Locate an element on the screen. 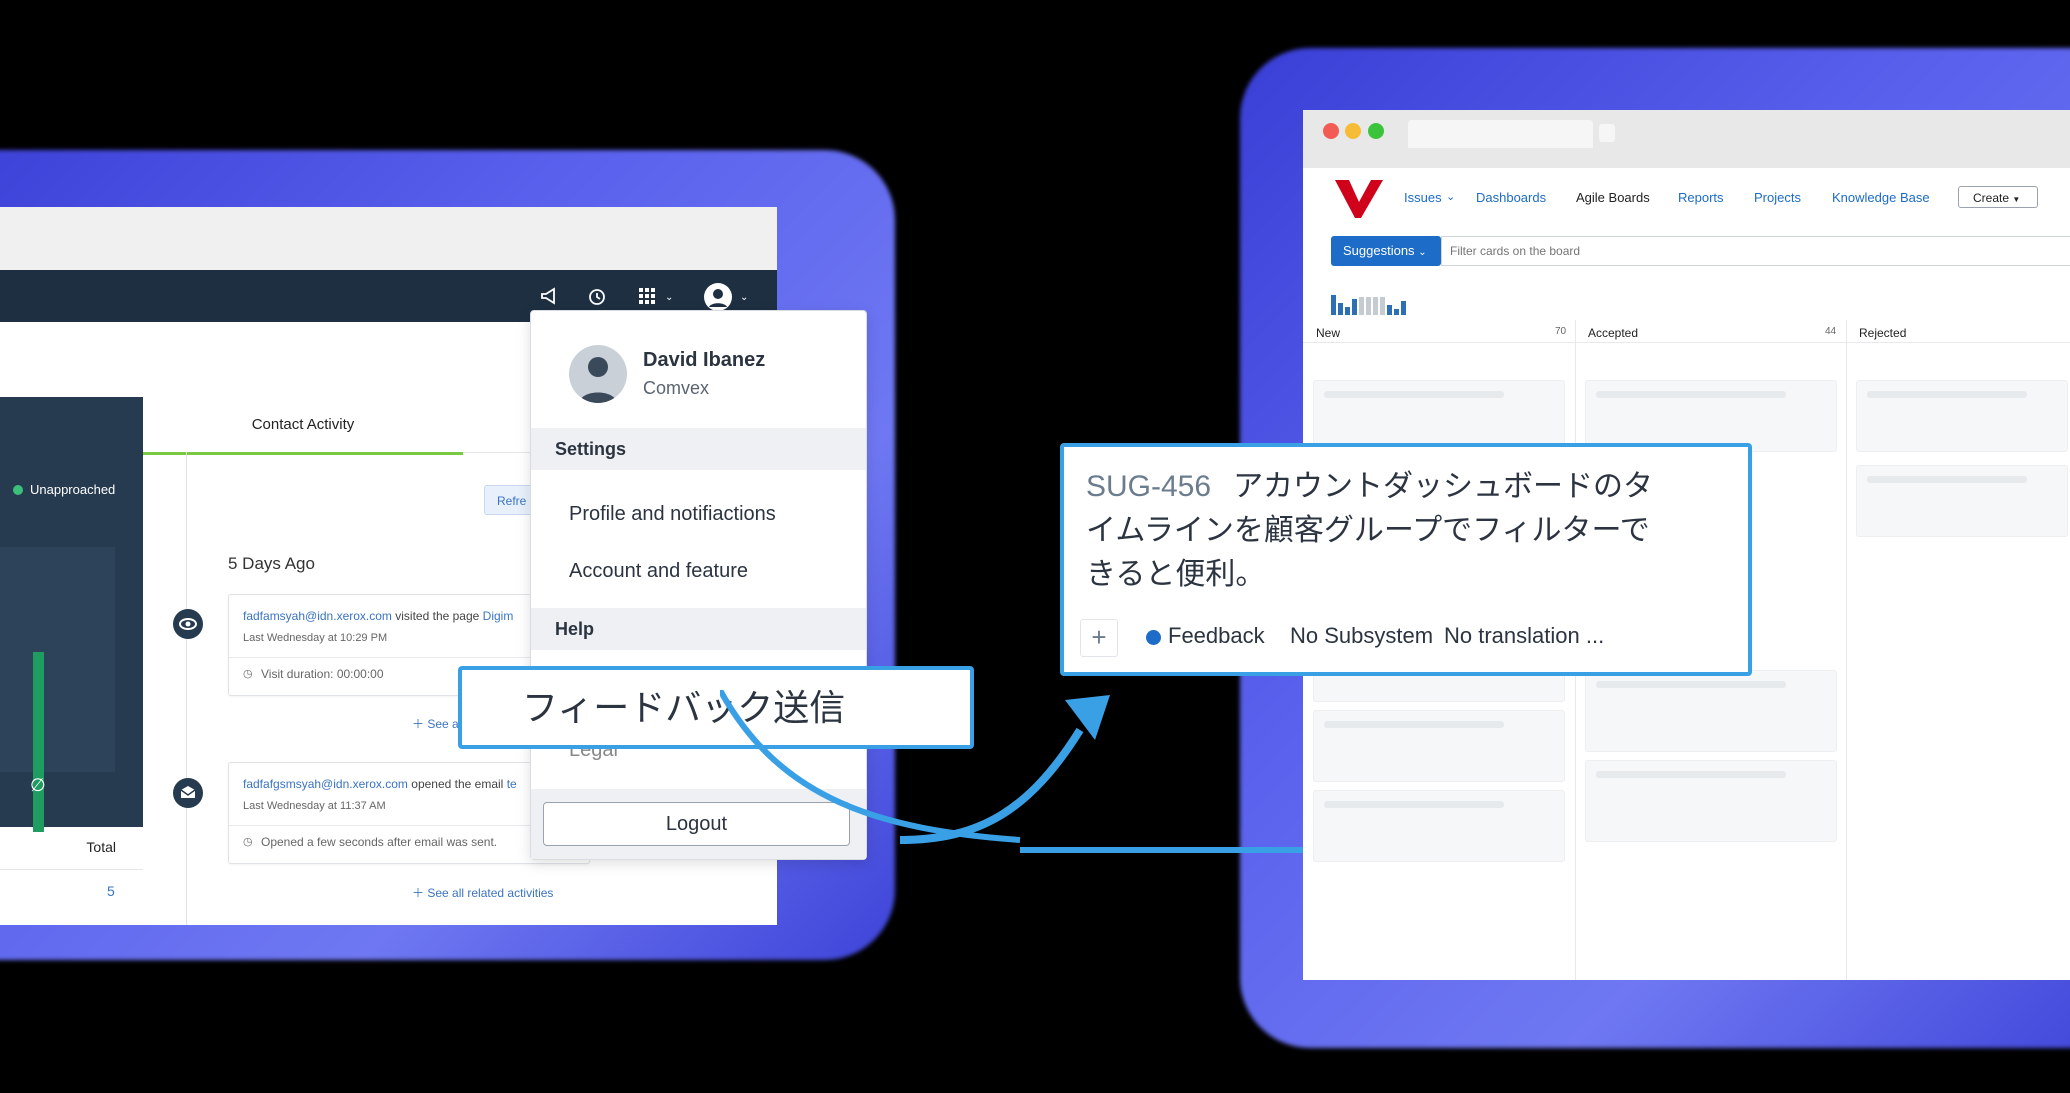 This screenshot has height=1093, width=2070. browser-tab is located at coordinates (1500, 134).